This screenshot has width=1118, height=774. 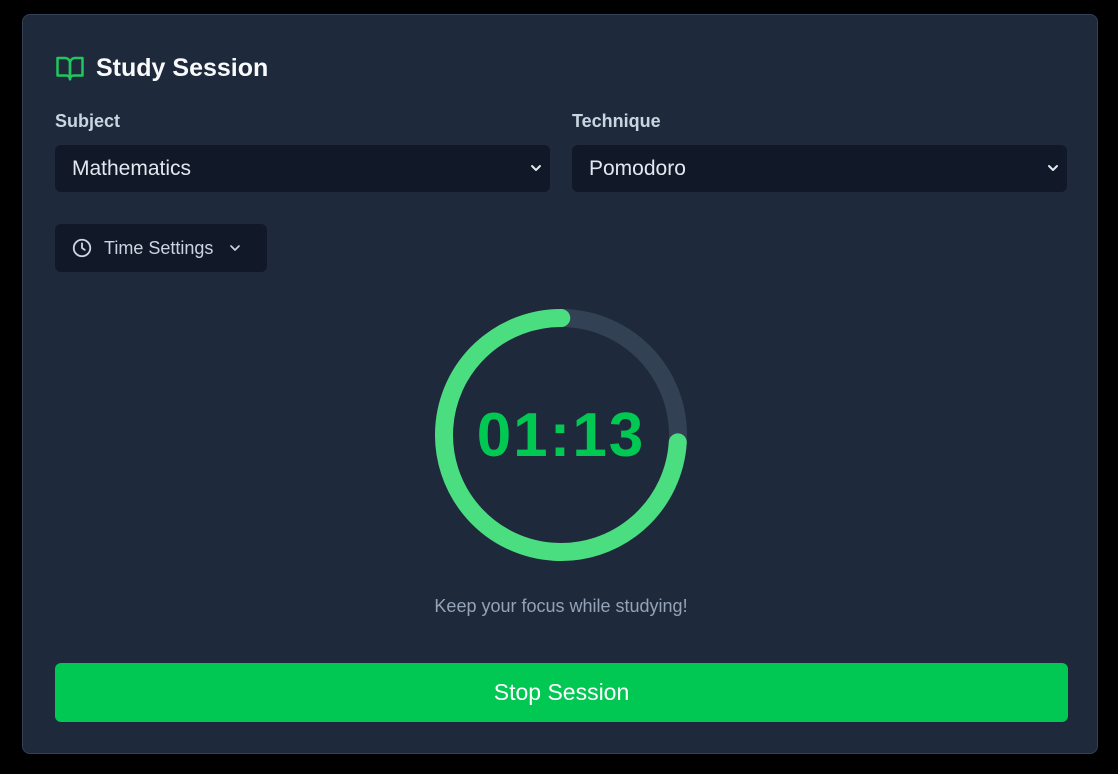 I want to click on subject-select-value: Mathematics, so click(x=132, y=168).